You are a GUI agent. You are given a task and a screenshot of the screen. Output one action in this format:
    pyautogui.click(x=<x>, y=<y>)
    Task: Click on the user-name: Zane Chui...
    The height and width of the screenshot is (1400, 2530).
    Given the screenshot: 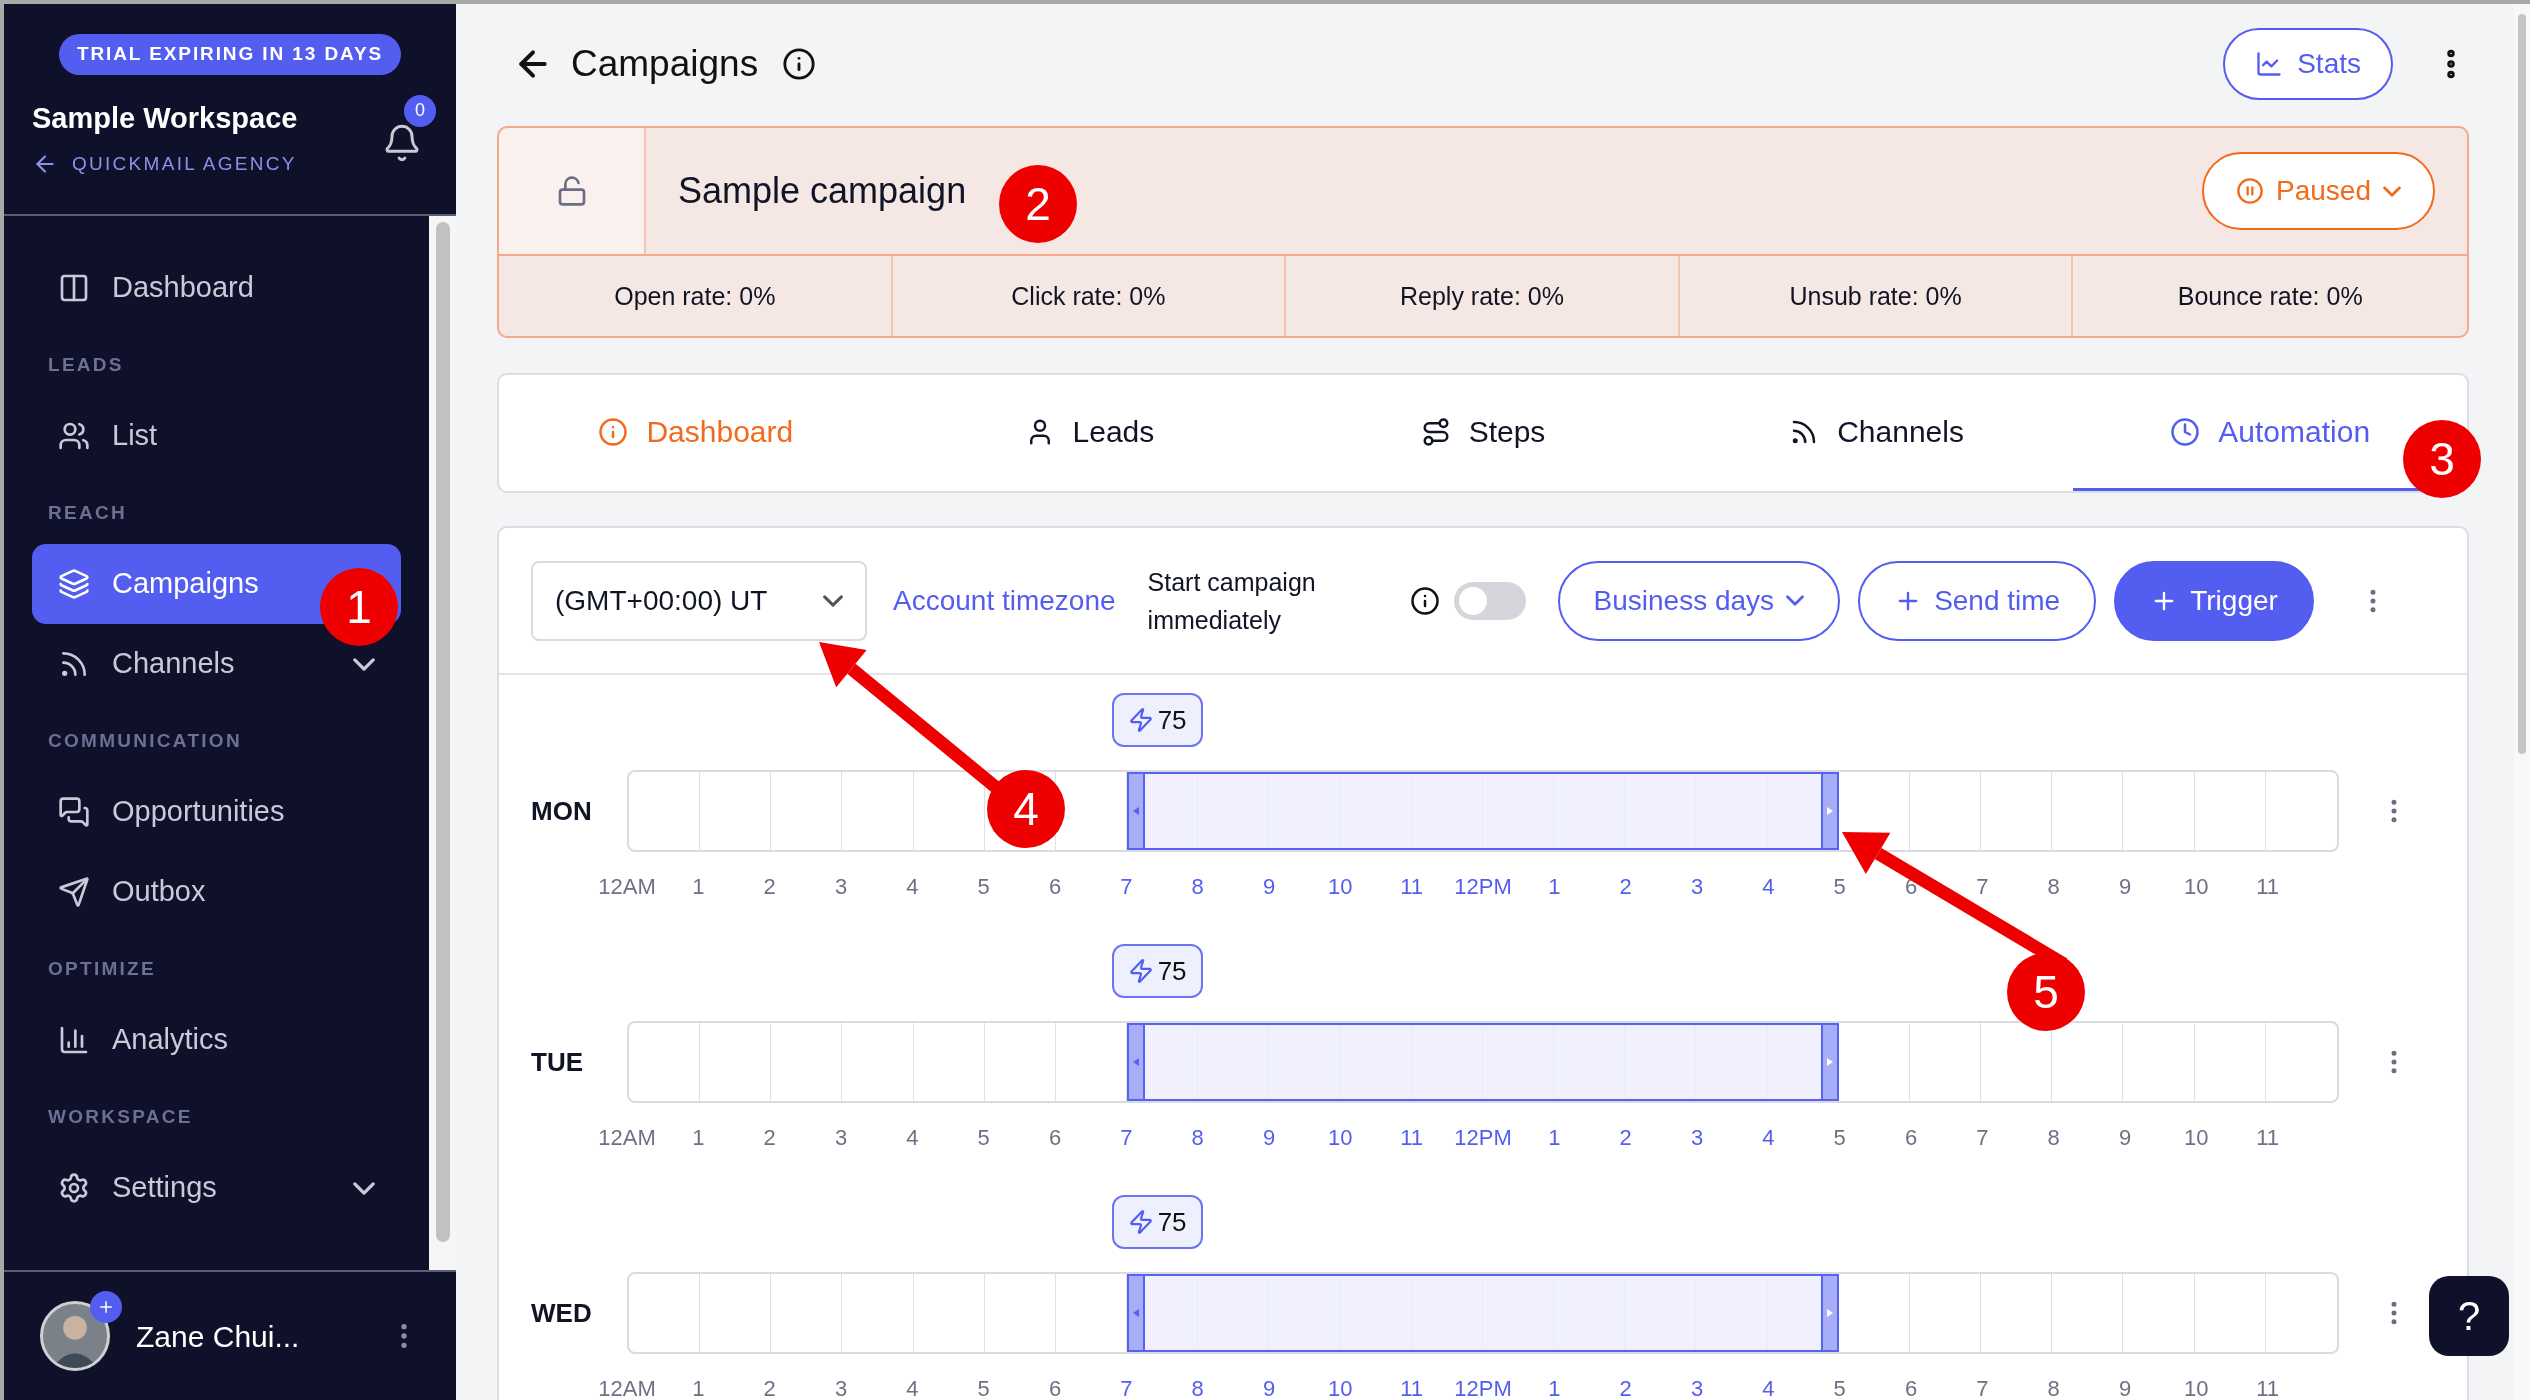 What is the action you would take?
    pyautogui.click(x=218, y=1336)
    